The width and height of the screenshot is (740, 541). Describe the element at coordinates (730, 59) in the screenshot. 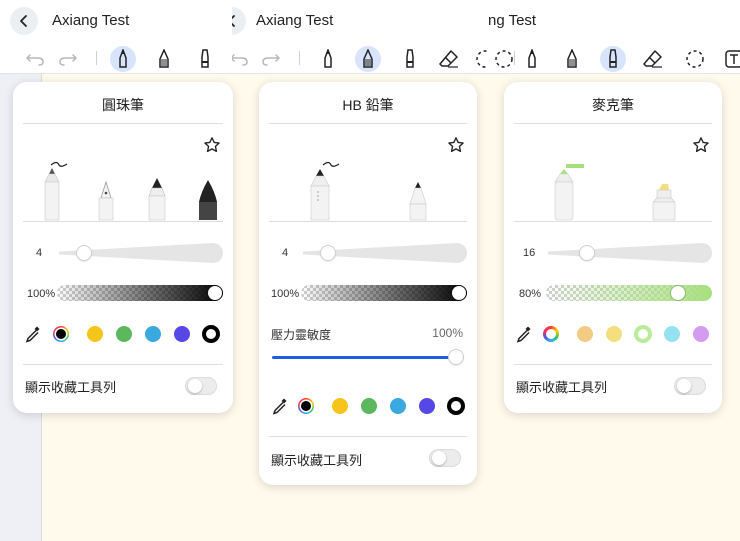

I see `tool-text` at that location.